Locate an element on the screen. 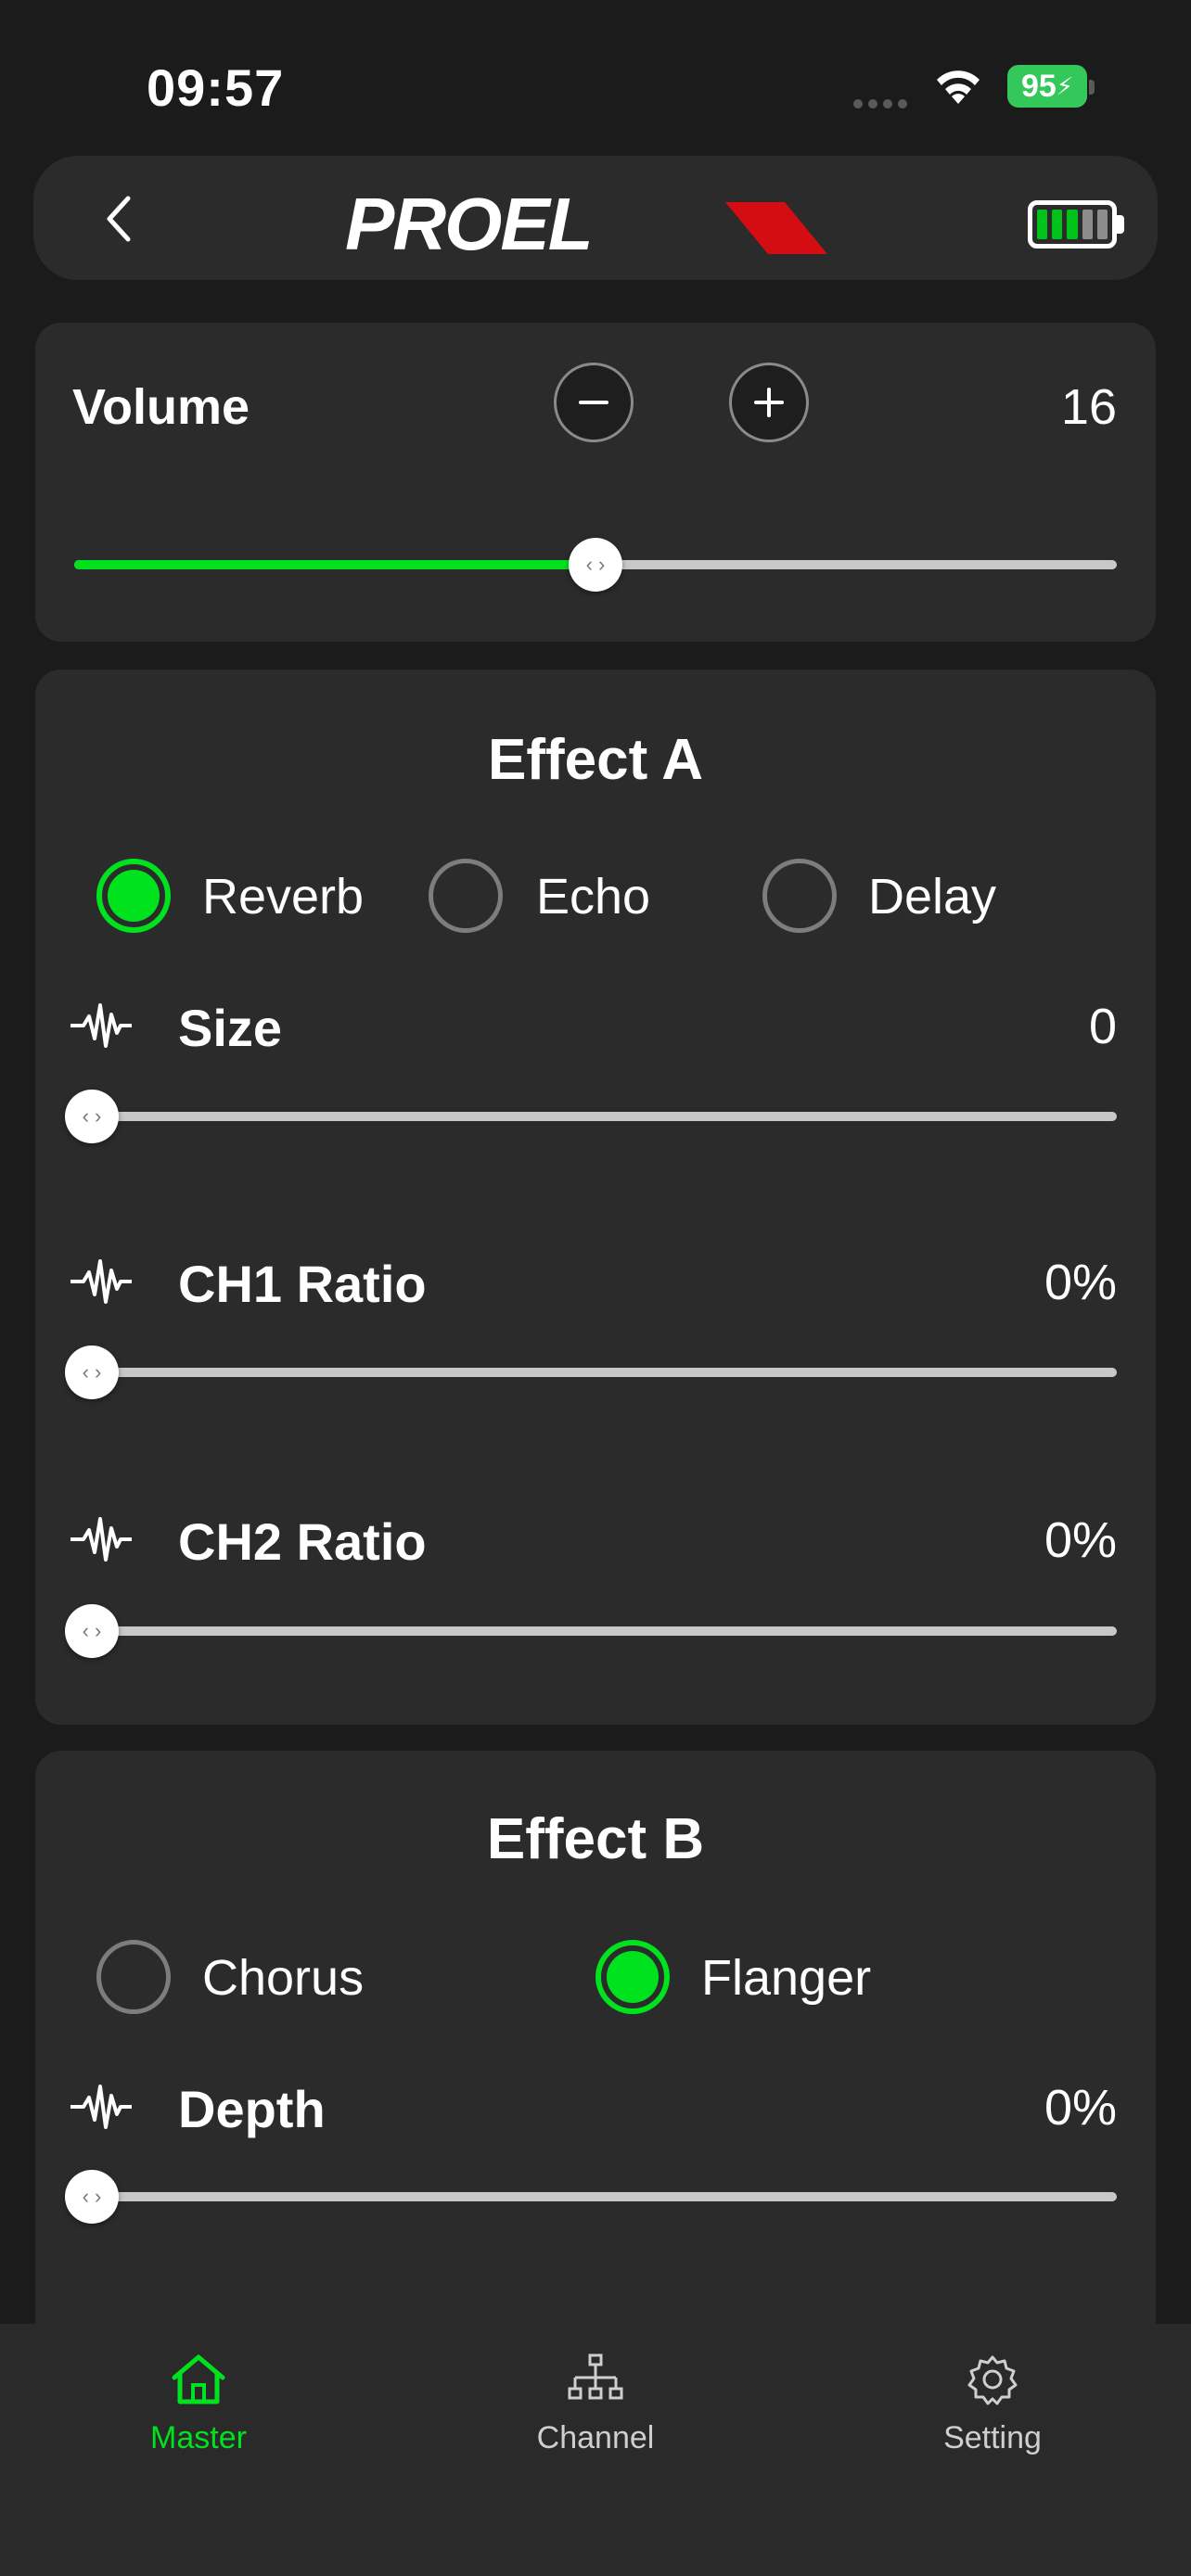 Image resolution: width=1191 pixels, height=2576 pixels. home-icon is located at coordinates (198, 2379).